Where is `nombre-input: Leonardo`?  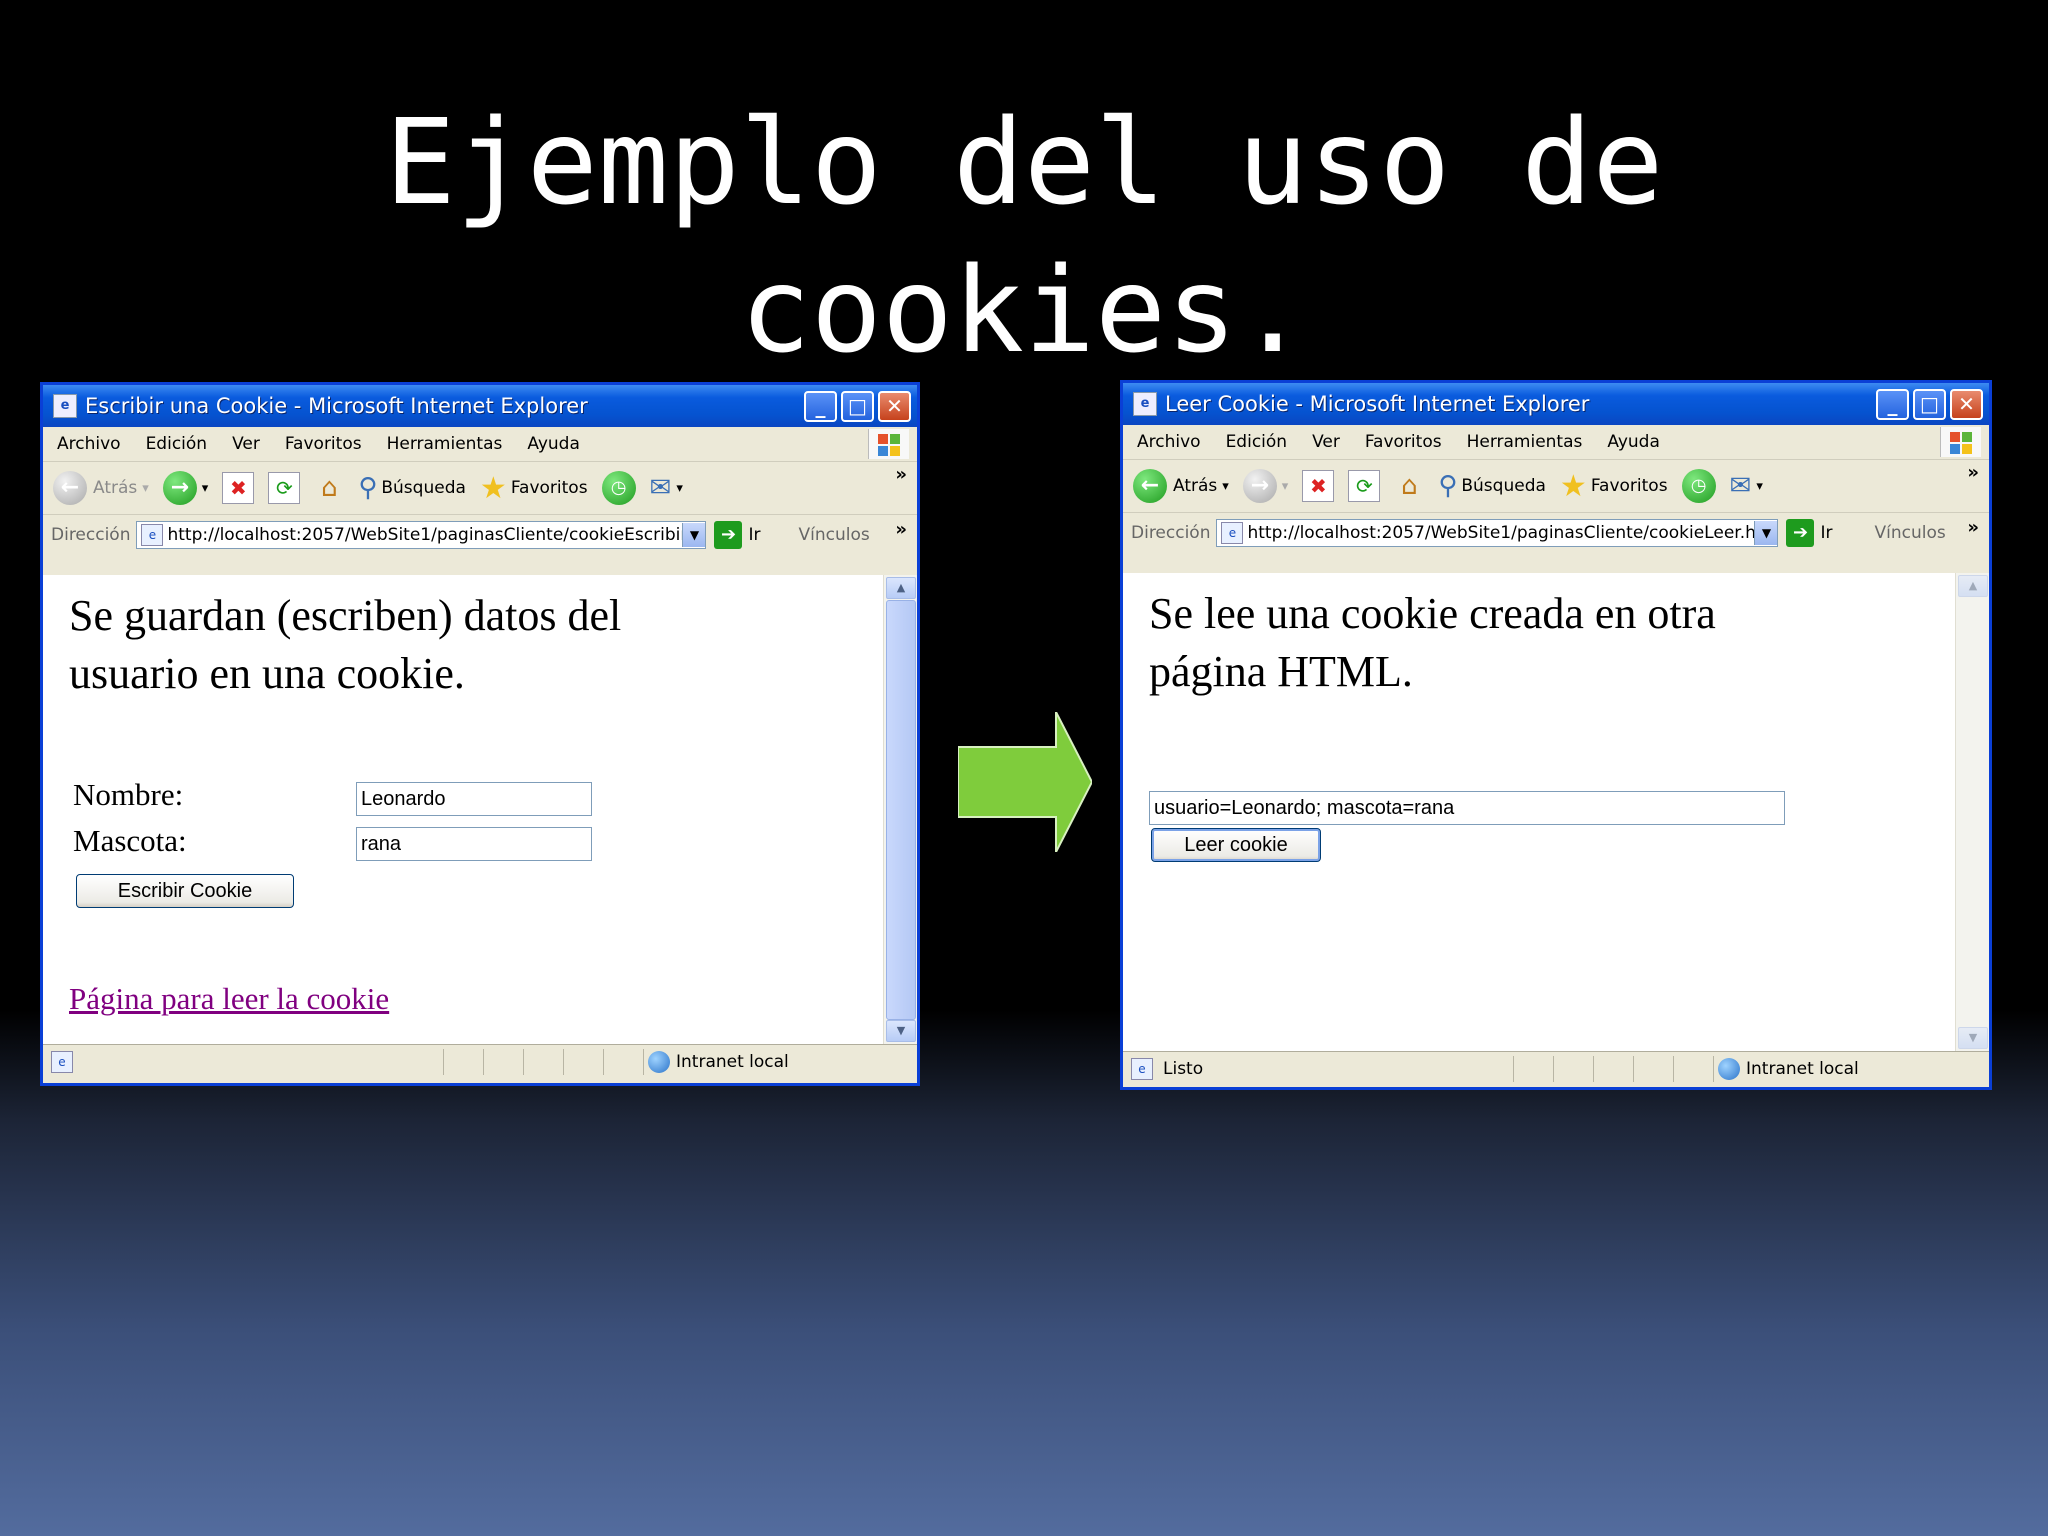 nombre-input: Leonardo is located at coordinates (474, 799).